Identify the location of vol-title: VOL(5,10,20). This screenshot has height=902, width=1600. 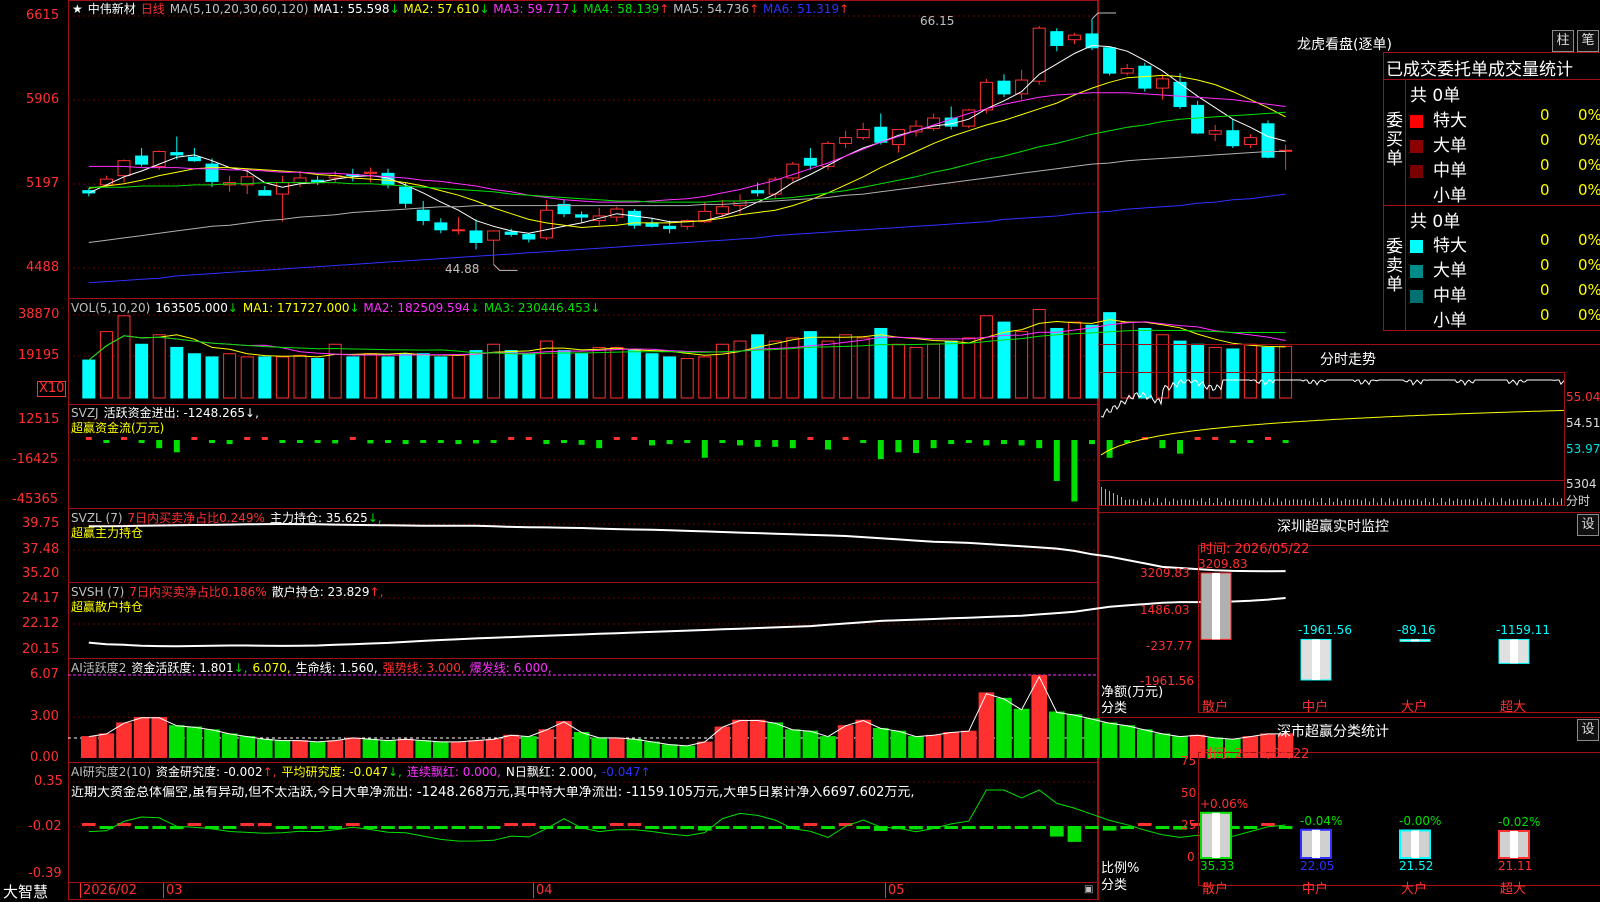
(111, 308).